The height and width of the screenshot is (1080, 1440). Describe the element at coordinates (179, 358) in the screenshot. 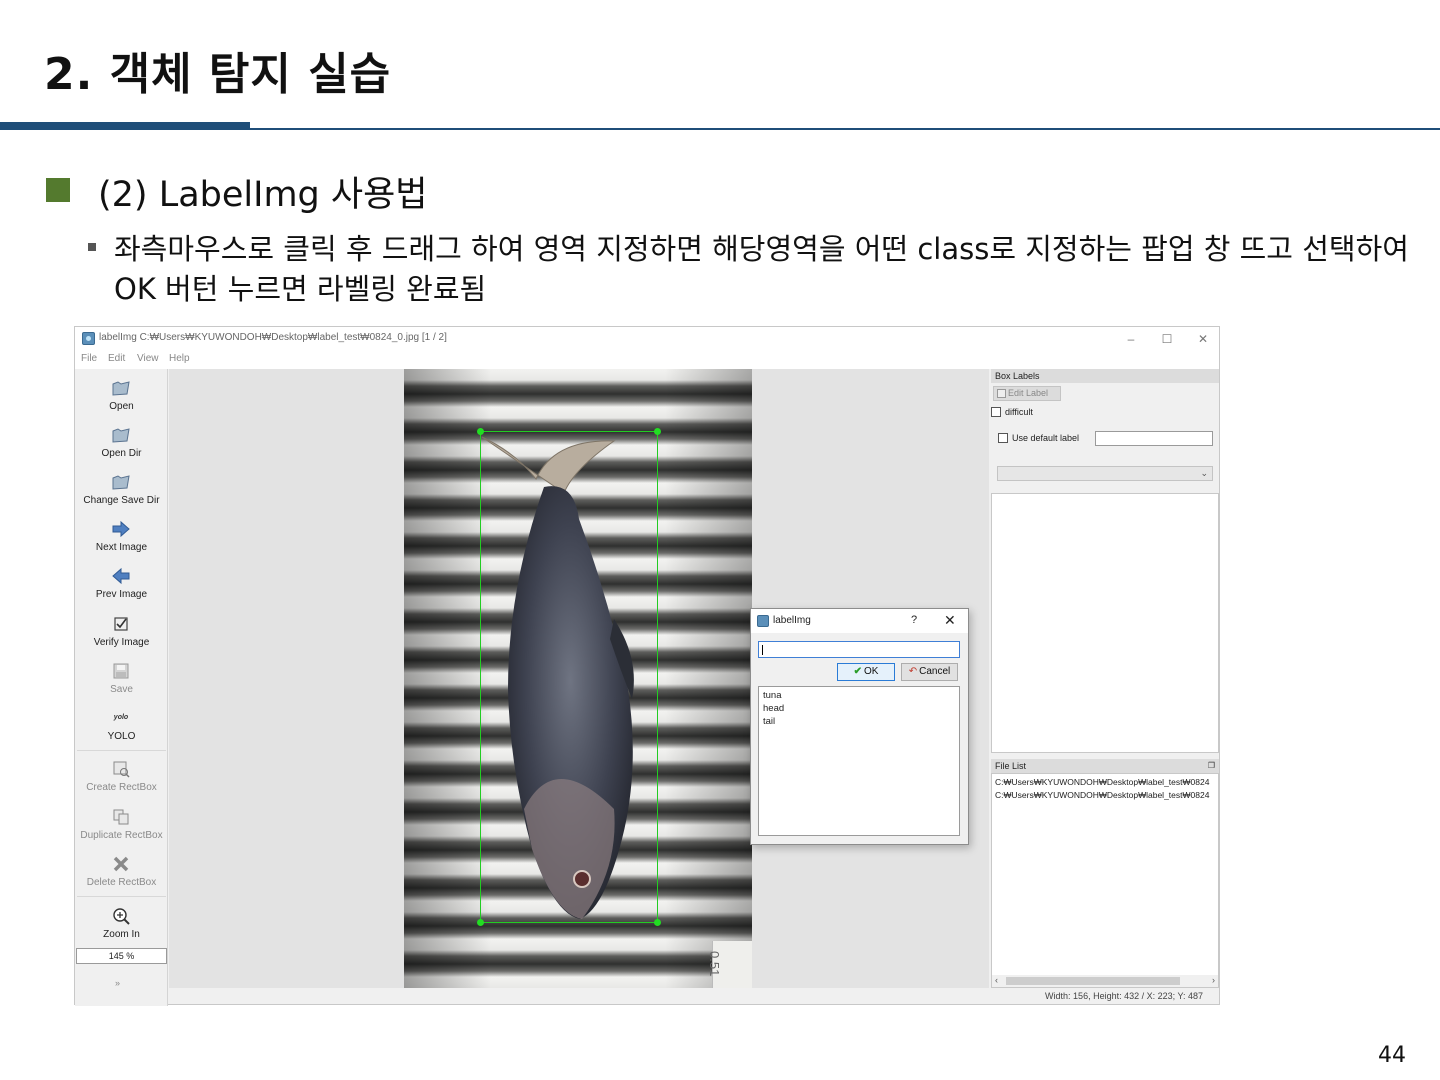

I see `menu-help: Help` at that location.